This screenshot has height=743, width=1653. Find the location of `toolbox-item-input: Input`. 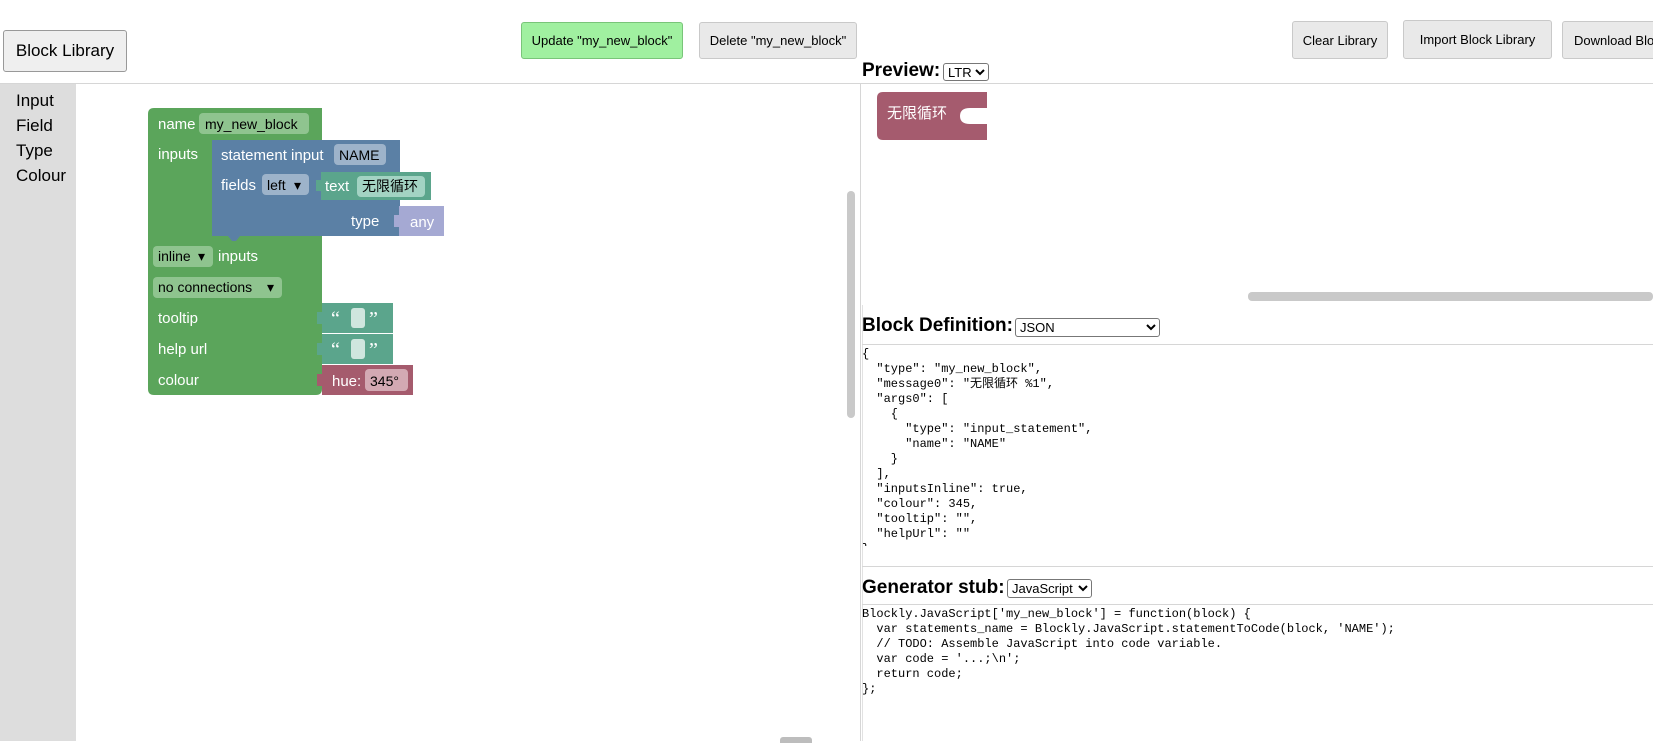

toolbox-item-input: Input is located at coordinates (35, 101).